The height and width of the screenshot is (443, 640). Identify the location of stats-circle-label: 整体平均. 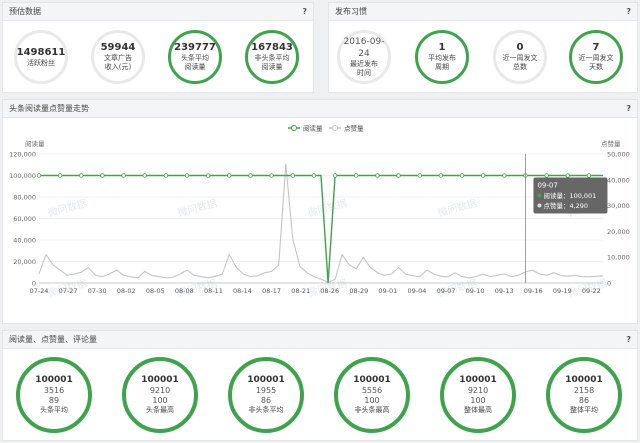
(584, 410).